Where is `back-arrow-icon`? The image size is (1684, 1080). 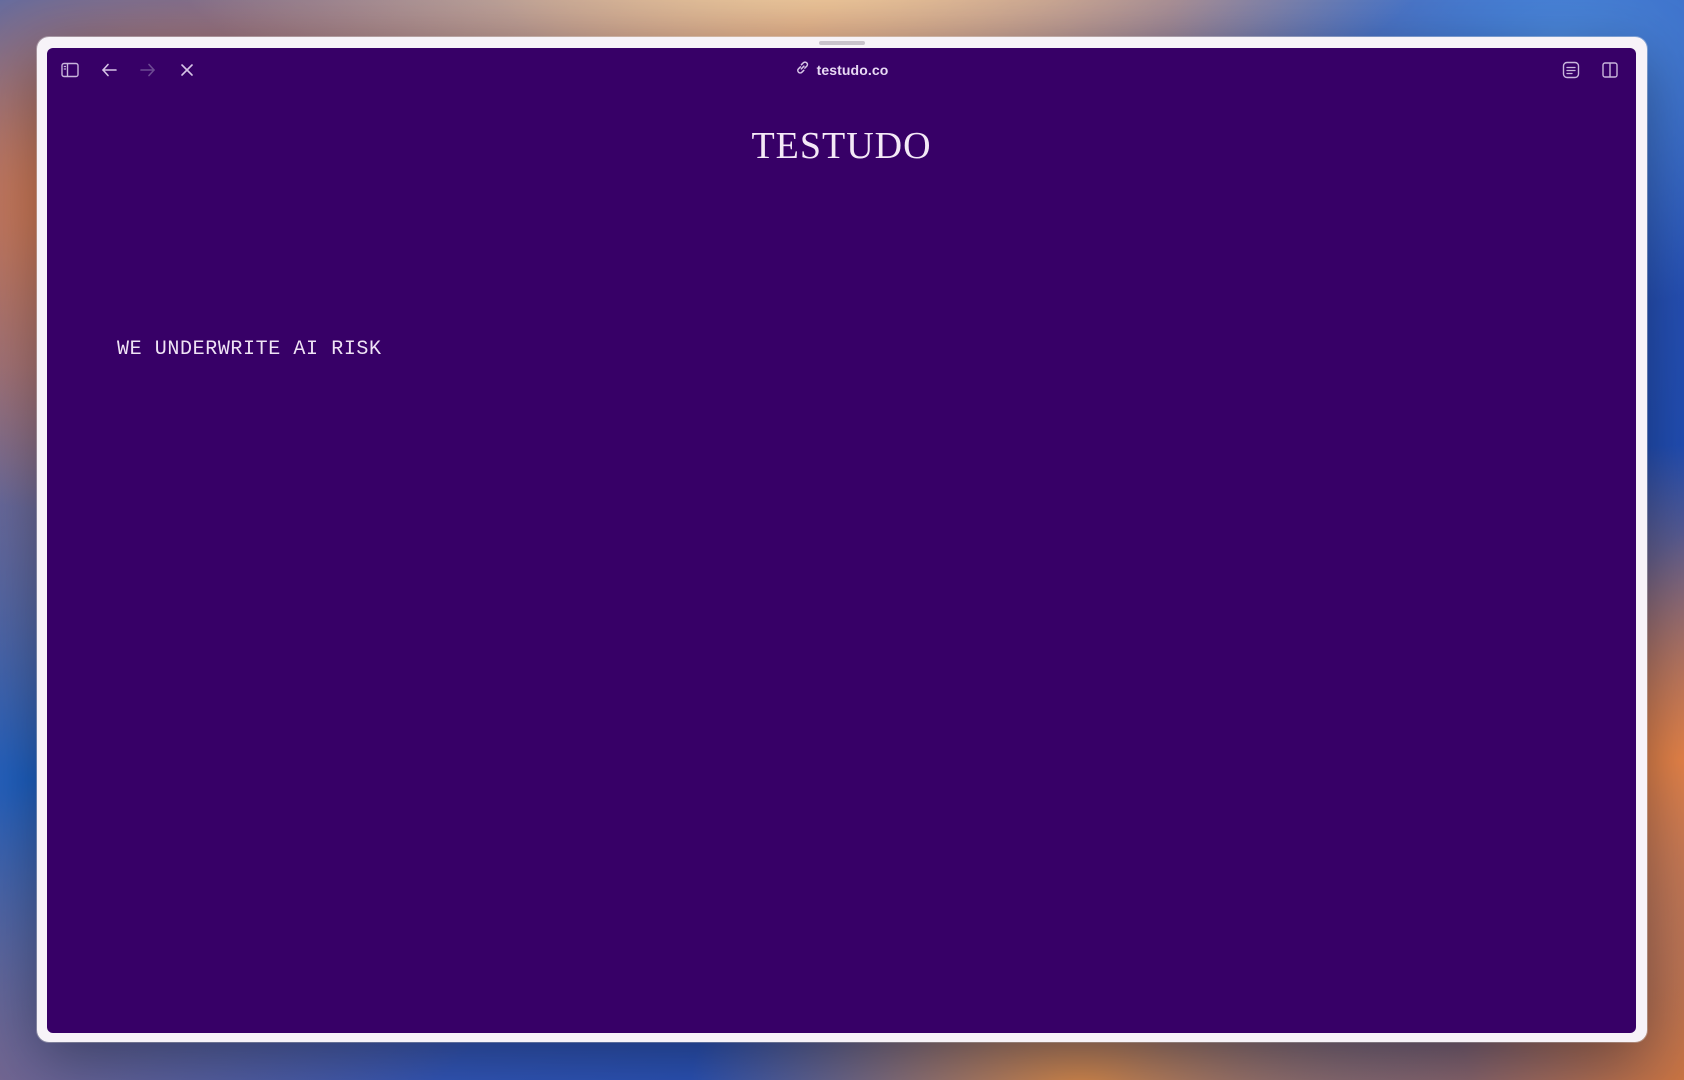
back-arrow-icon is located at coordinates (109, 70).